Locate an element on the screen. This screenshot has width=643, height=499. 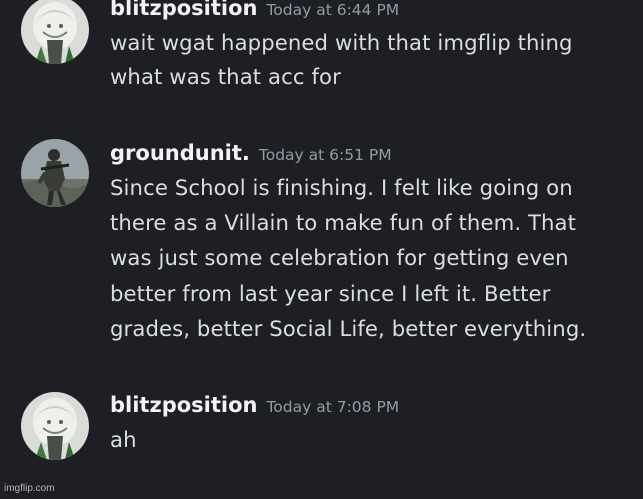
avatar is located at coordinates (55, 426).